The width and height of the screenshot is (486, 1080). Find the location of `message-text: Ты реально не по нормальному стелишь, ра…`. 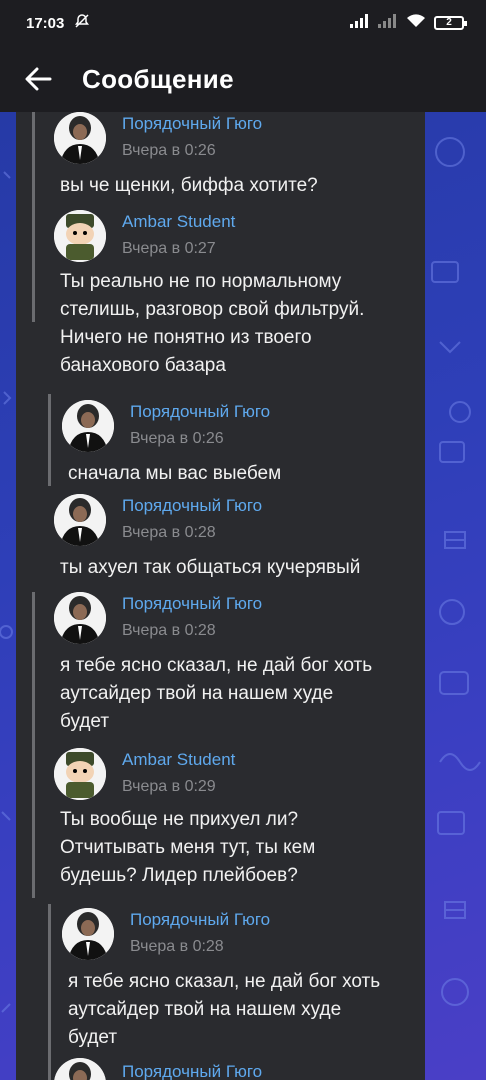

message-text: Ты реально не по нормальному стелишь, ра… is located at coordinates (212, 323).